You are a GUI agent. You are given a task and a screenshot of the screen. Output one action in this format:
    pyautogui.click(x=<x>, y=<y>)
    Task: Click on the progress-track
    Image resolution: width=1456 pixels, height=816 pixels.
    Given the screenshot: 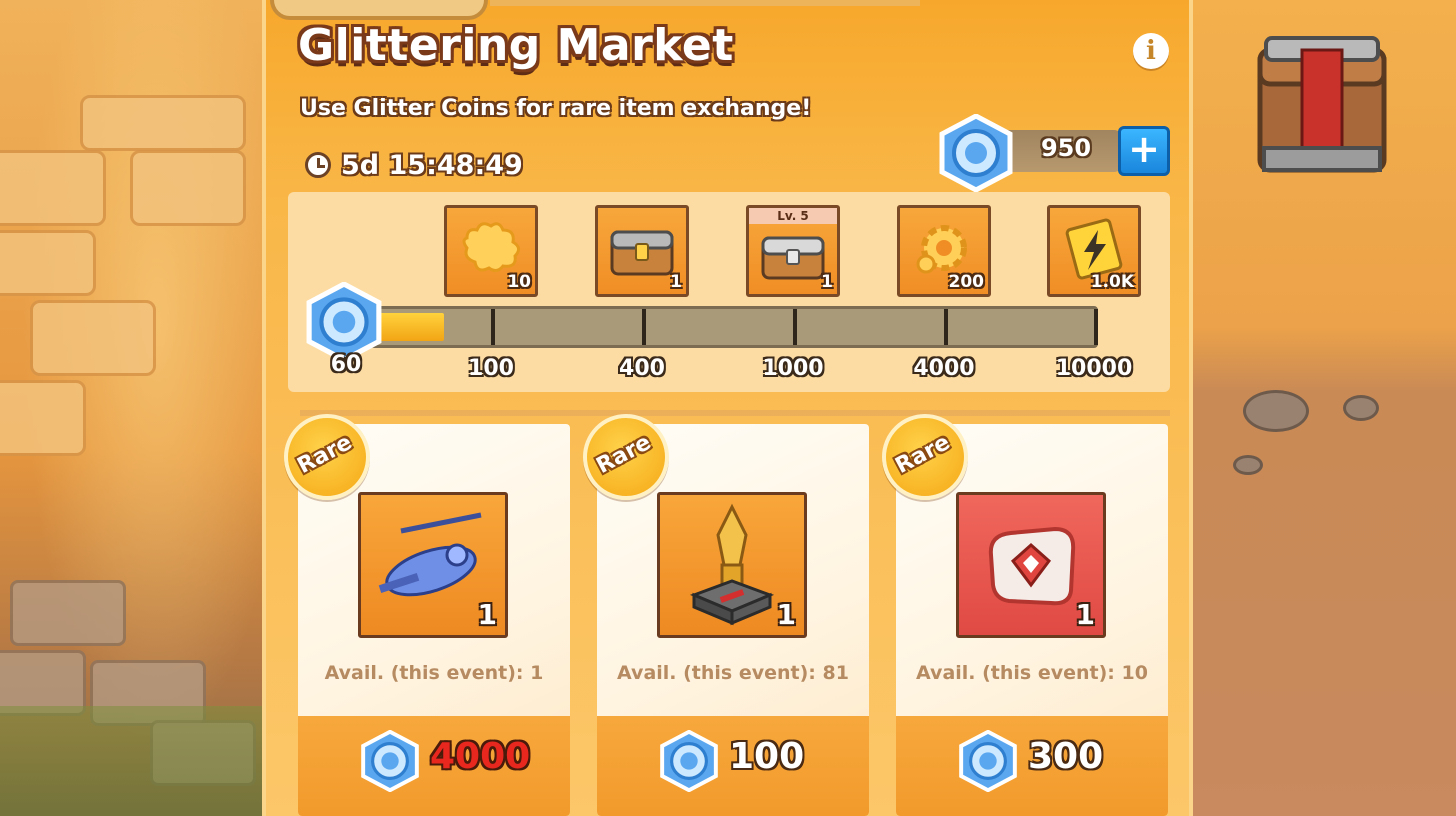 What is the action you would take?
    pyautogui.click(x=734, y=327)
    